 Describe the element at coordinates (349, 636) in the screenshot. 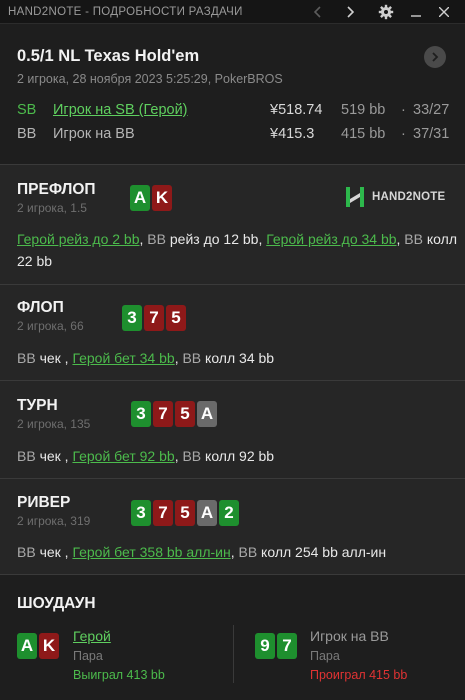

I see `showdown-villain-name: Игрок на BB` at that location.